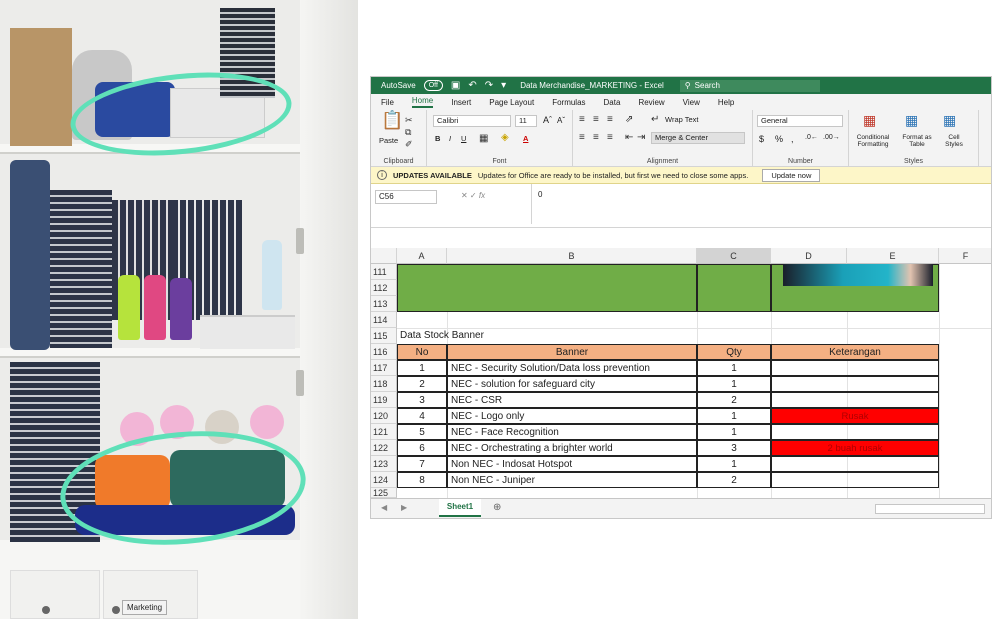 Image resolution: width=992 pixels, height=619 pixels. What do you see at coordinates (547, 336) in the screenshot?
I see `section-title: Data Stock Banner` at bounding box center [547, 336].